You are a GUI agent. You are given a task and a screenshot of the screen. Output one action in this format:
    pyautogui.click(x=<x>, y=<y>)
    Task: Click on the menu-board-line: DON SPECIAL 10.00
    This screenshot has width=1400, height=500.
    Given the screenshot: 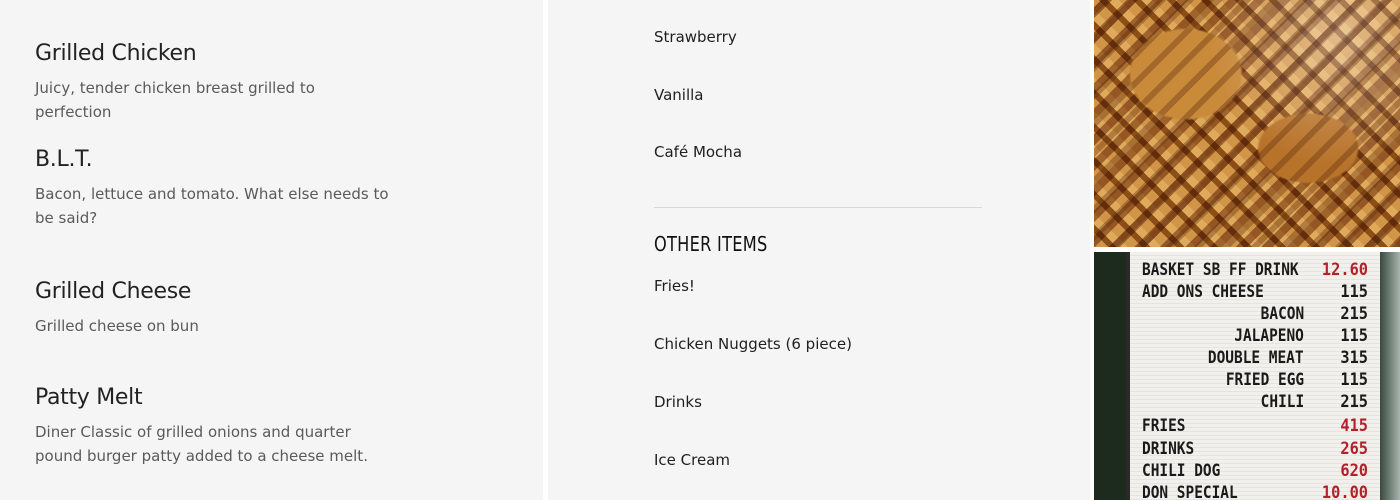 What is the action you would take?
    pyautogui.click(x=1252, y=491)
    